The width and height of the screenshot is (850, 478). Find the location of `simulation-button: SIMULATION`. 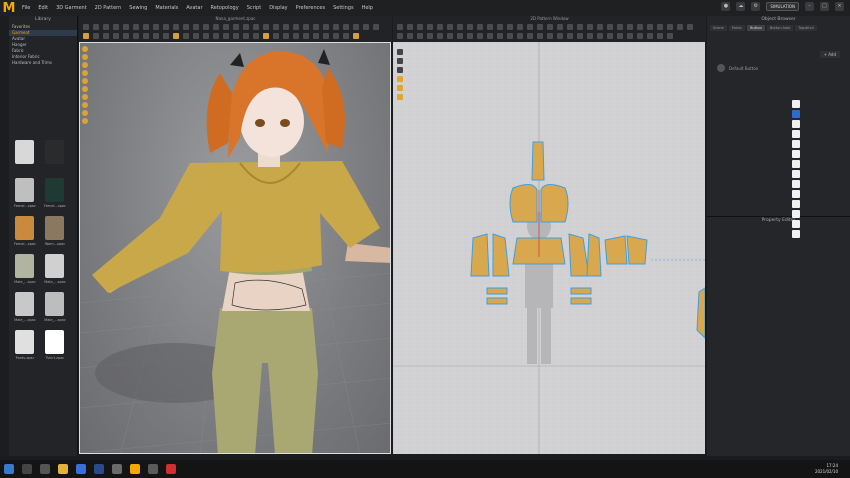

simulation-button: SIMULATION is located at coordinates (782, 6).